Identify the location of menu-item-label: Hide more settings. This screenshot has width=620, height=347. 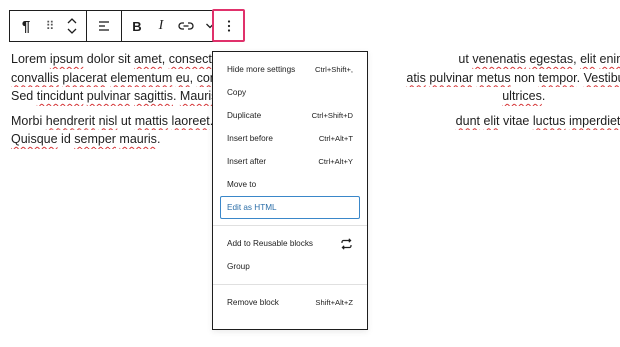
(261, 69).